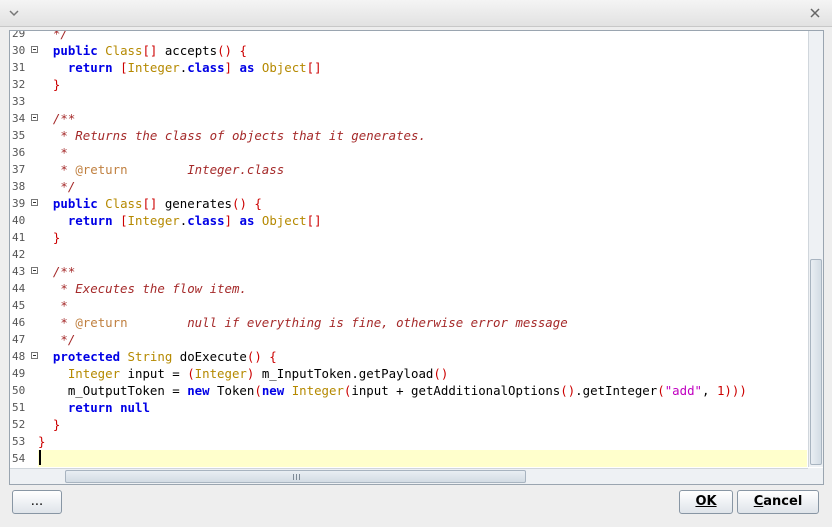  What do you see at coordinates (57, 169) in the screenshot?
I see `code-token: *` at bounding box center [57, 169].